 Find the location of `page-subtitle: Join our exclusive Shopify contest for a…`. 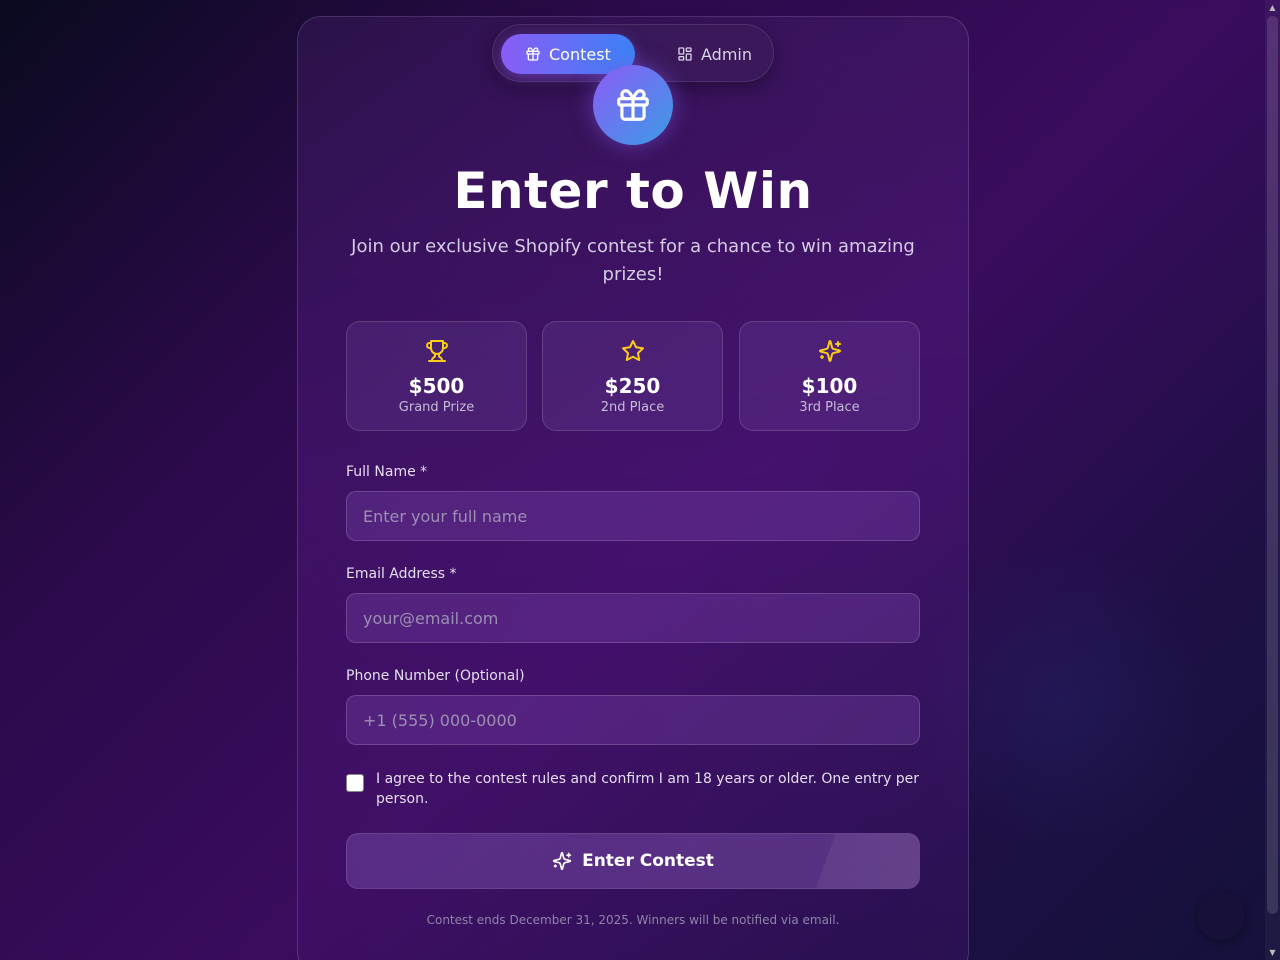

page-subtitle: Join our exclusive Shopify contest for a… is located at coordinates (633, 260).